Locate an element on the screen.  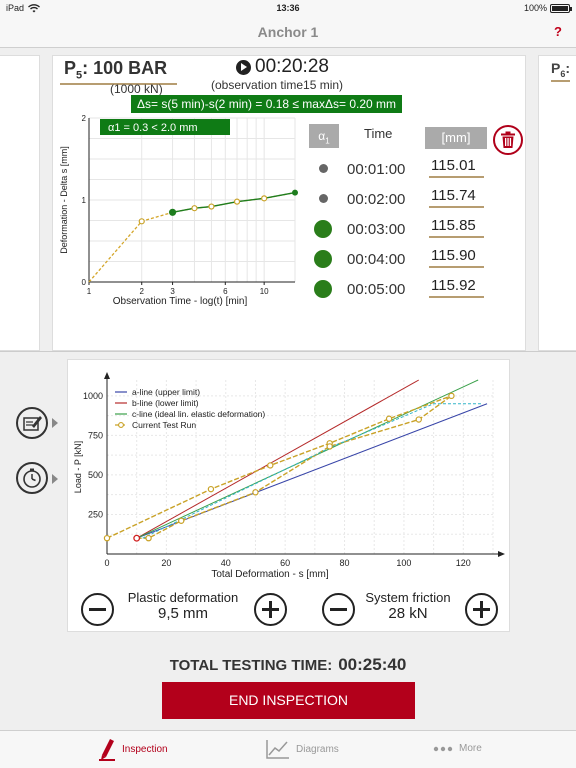
measurement-time: 00:04:00 is located at coordinates (376, 259).